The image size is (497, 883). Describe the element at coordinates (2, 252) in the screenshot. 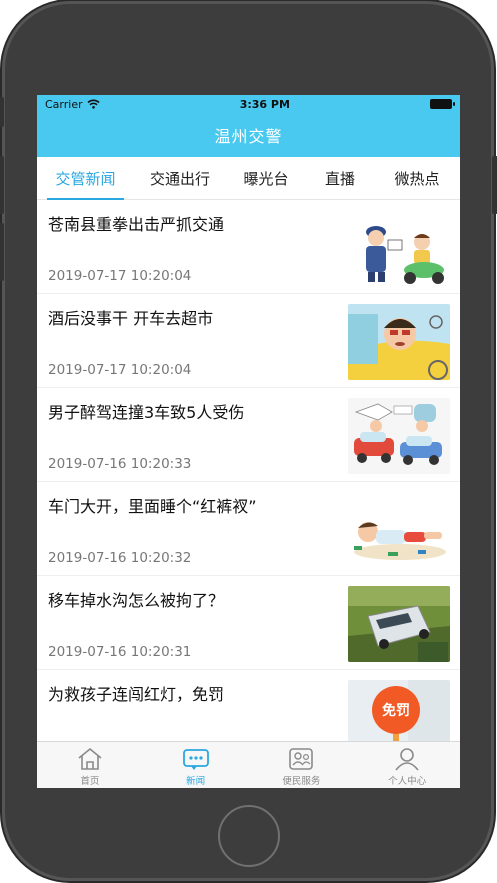

I see `volume-down-button` at that location.